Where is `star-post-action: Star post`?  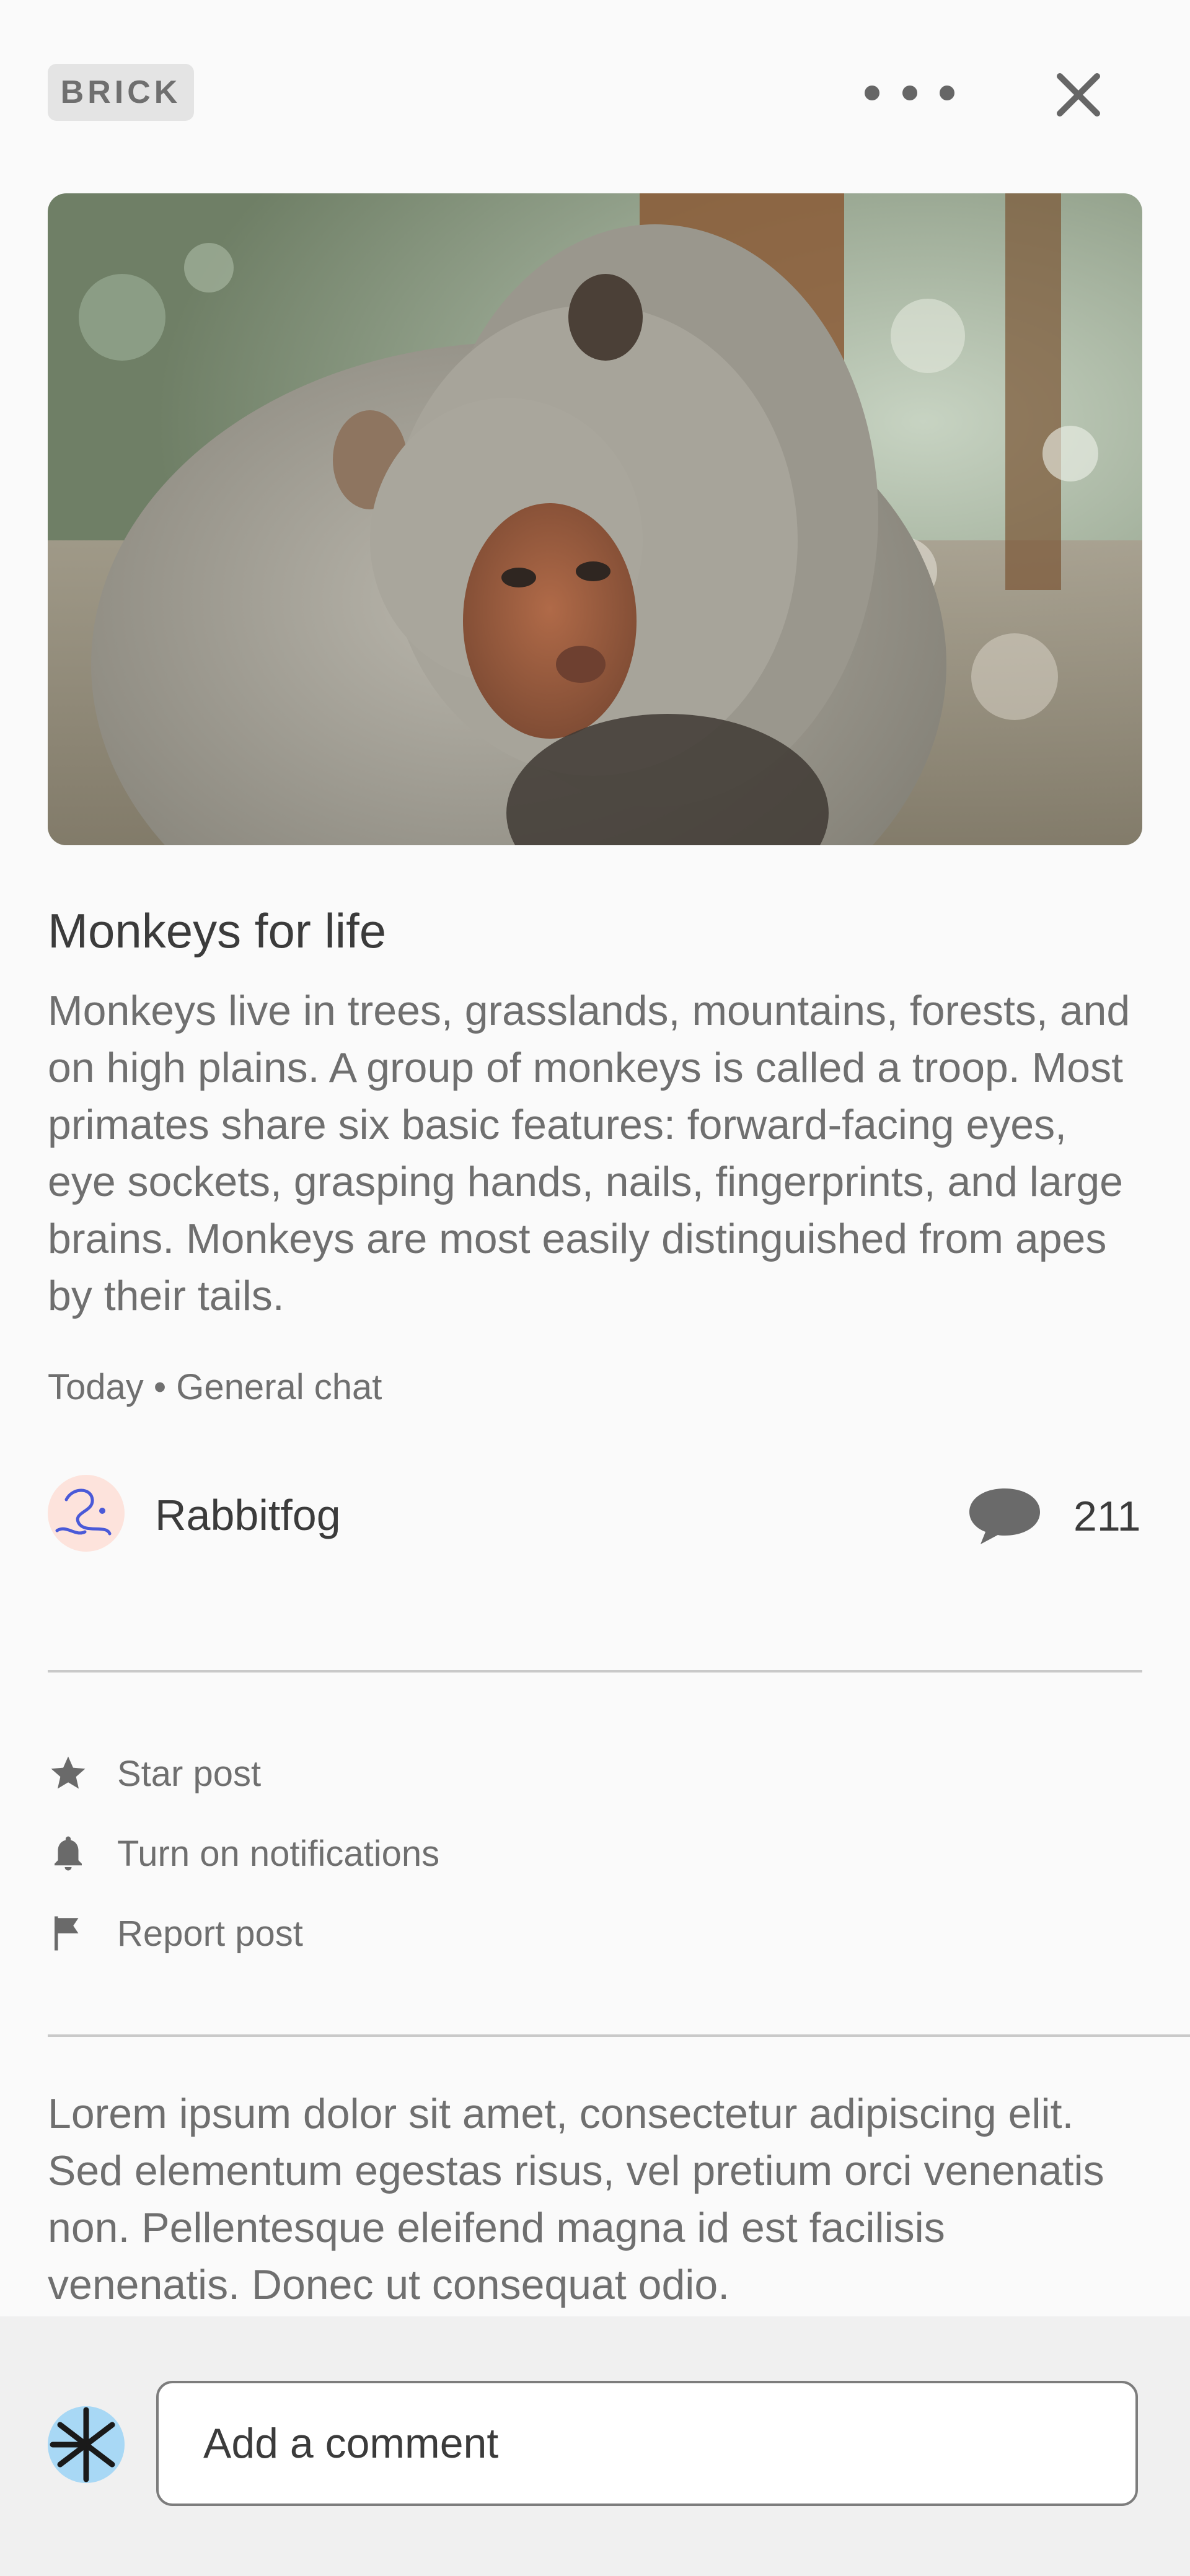 star-post-action: Star post is located at coordinates (154, 1774).